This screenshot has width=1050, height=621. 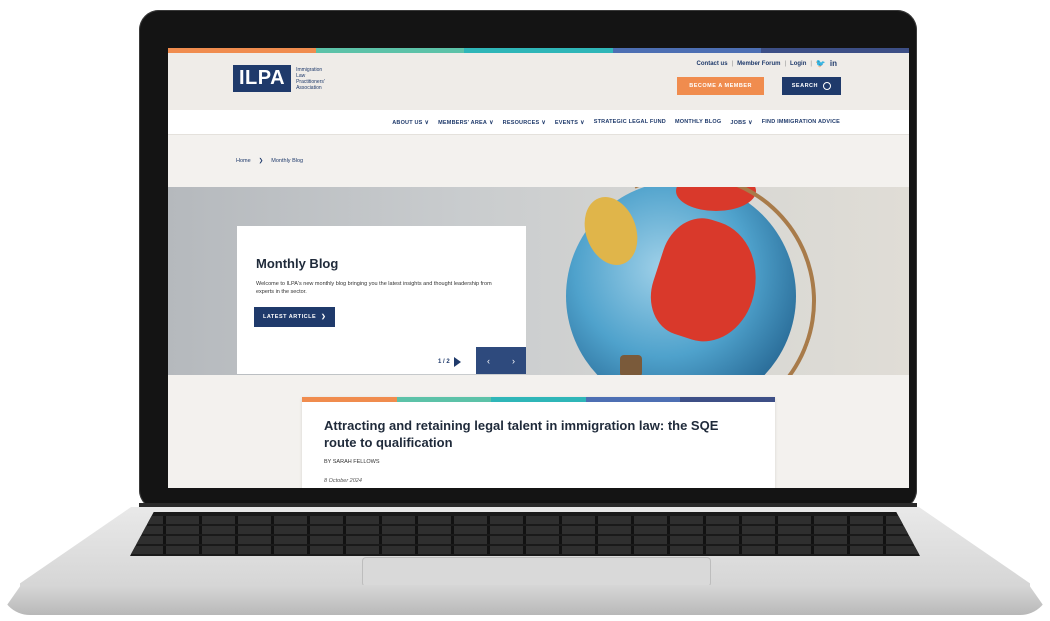 I want to click on globe-stand, so click(x=631, y=365).